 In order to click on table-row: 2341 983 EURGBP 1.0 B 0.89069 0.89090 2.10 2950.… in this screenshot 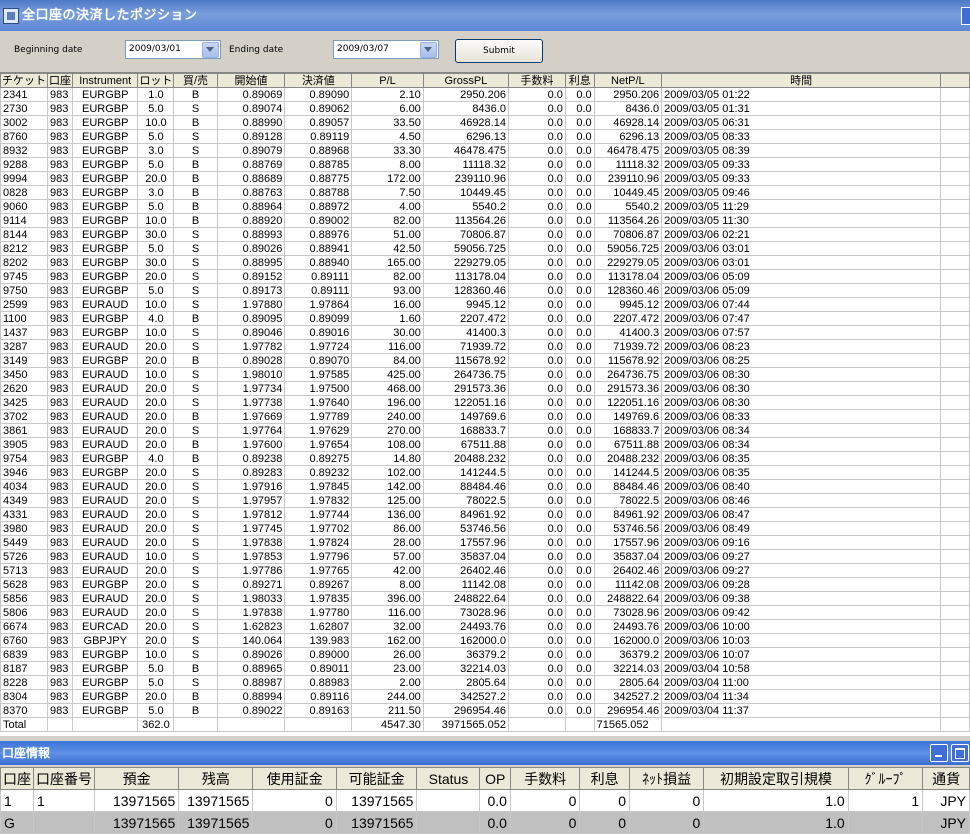, I will do `click(485, 94)`.